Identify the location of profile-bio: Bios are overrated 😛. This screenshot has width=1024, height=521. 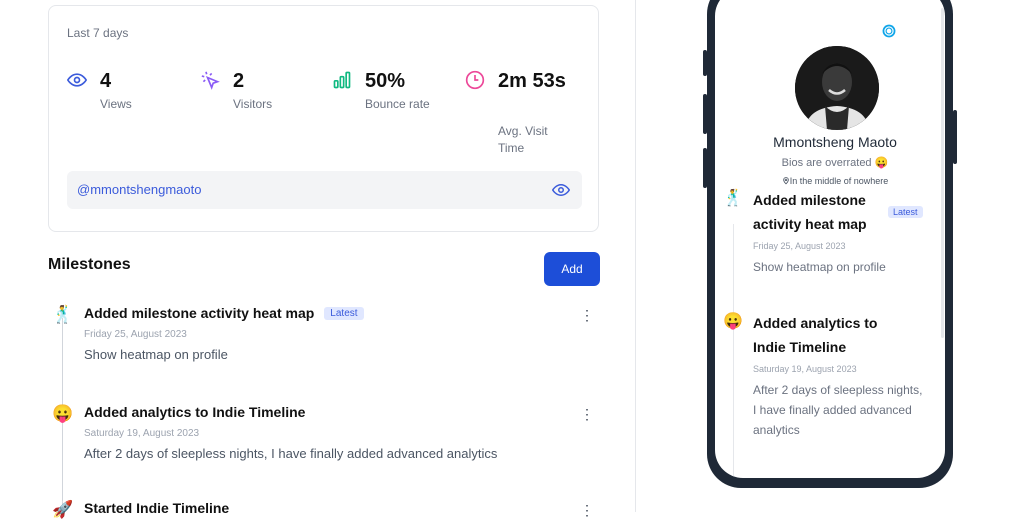
(835, 163).